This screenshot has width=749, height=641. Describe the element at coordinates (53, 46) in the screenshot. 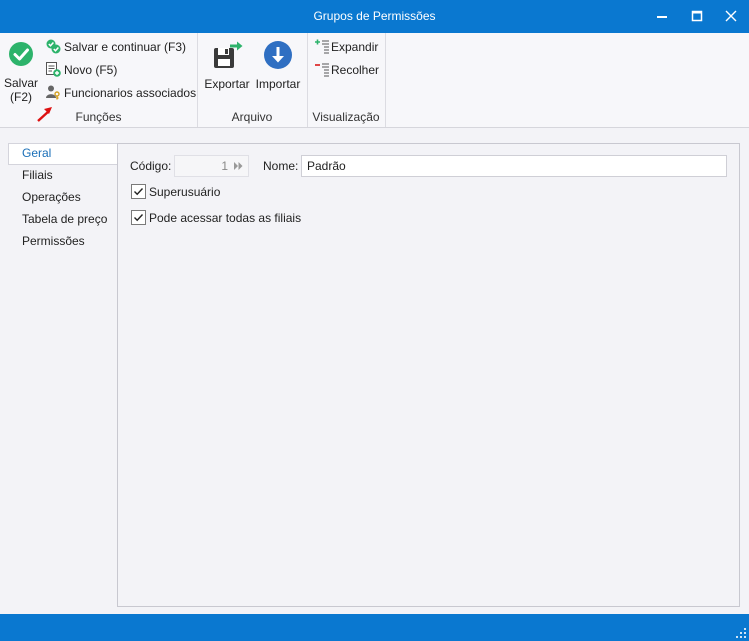

I see `save-continue-icon` at that location.